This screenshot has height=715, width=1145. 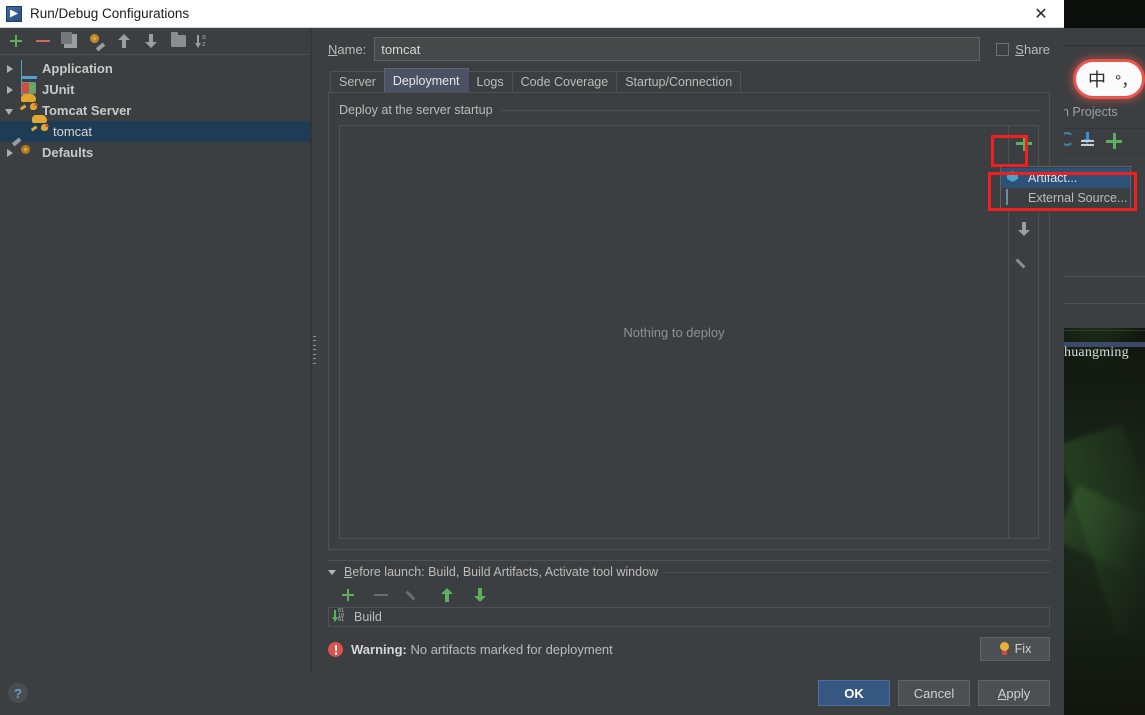 What do you see at coordinates (854, 693) in the screenshot?
I see `ok-button: OK` at bounding box center [854, 693].